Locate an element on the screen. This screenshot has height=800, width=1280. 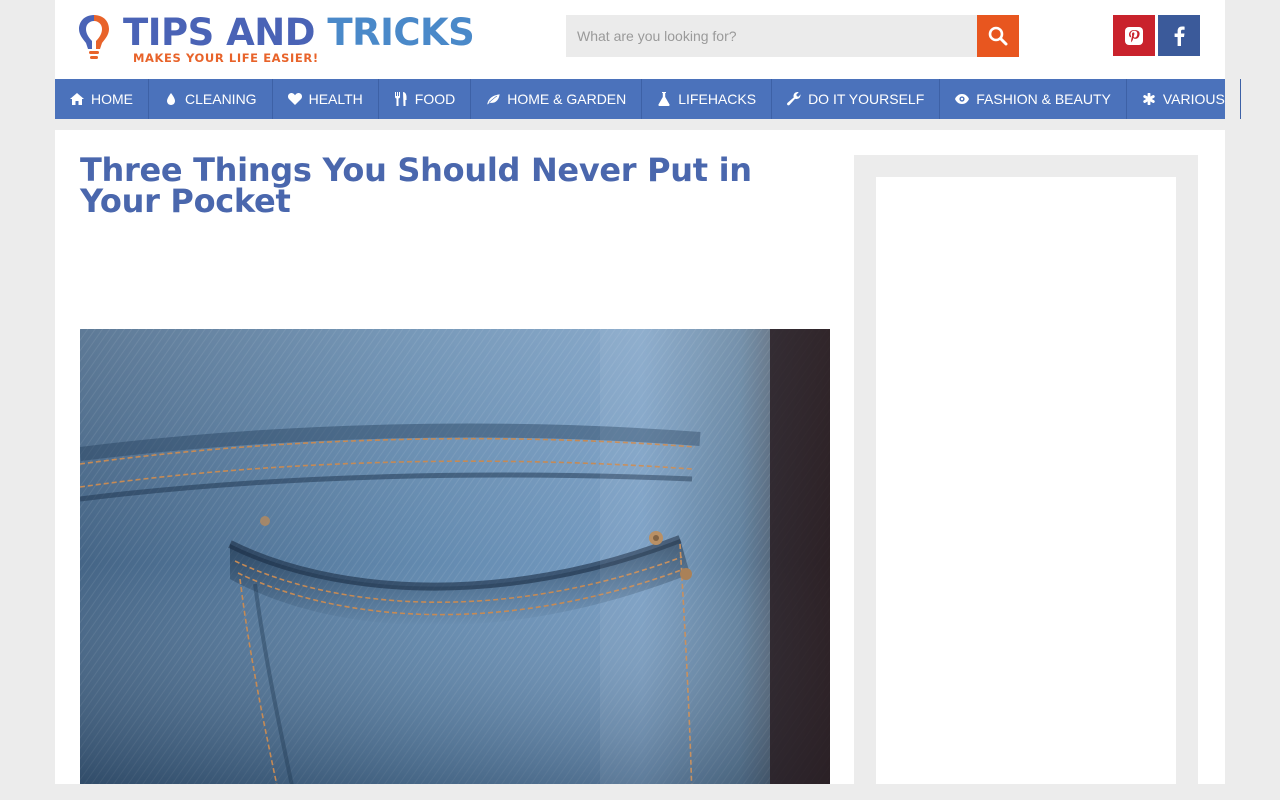
leaf-icon is located at coordinates (493, 99).